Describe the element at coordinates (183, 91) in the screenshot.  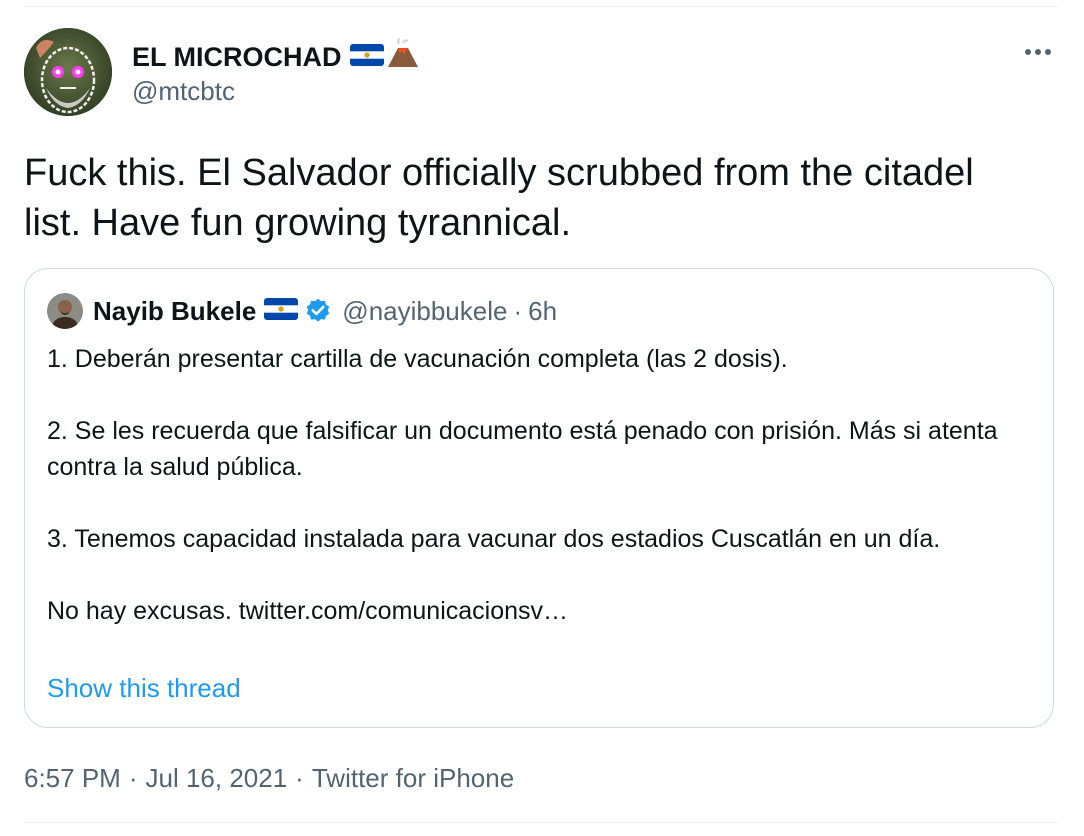
I see `author-handle: @mtcbtc` at that location.